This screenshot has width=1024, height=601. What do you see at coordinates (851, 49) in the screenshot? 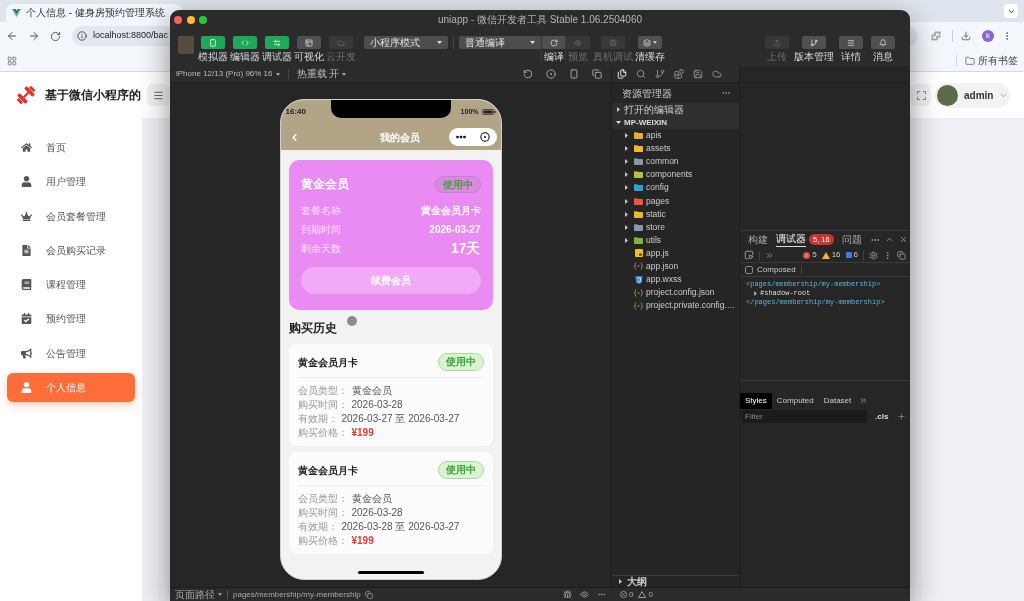
I see `details-button: 详情` at bounding box center [851, 49].